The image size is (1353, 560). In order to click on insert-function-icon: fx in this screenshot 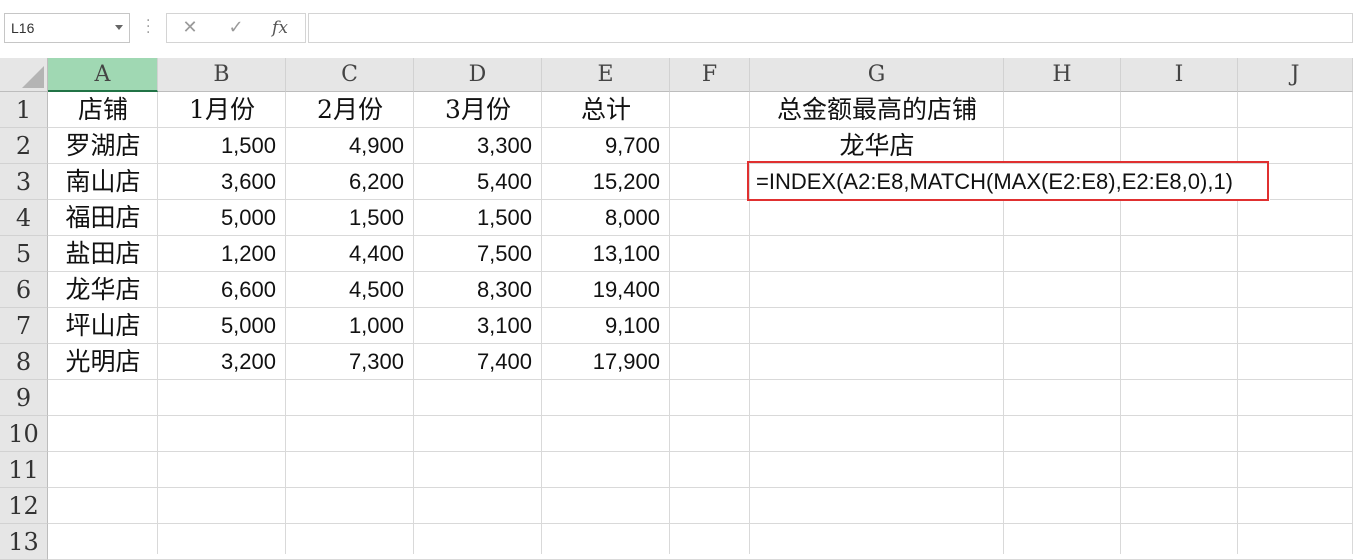, I will do `click(280, 28)`.